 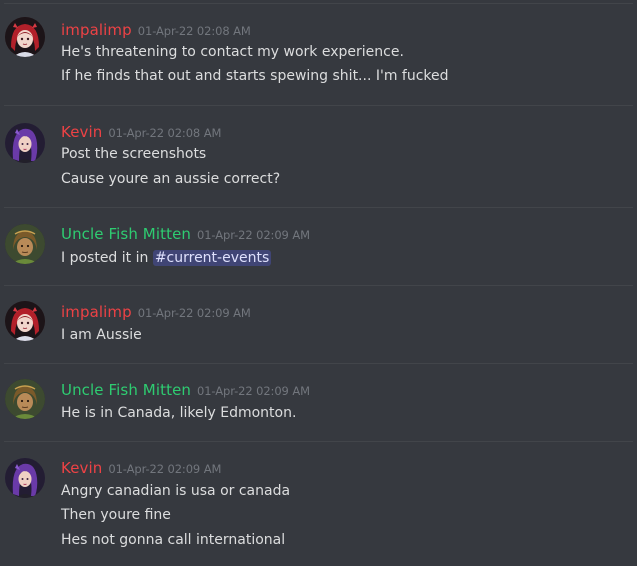 I want to click on message-text: Hes not gonna call international, so click(x=173, y=540).